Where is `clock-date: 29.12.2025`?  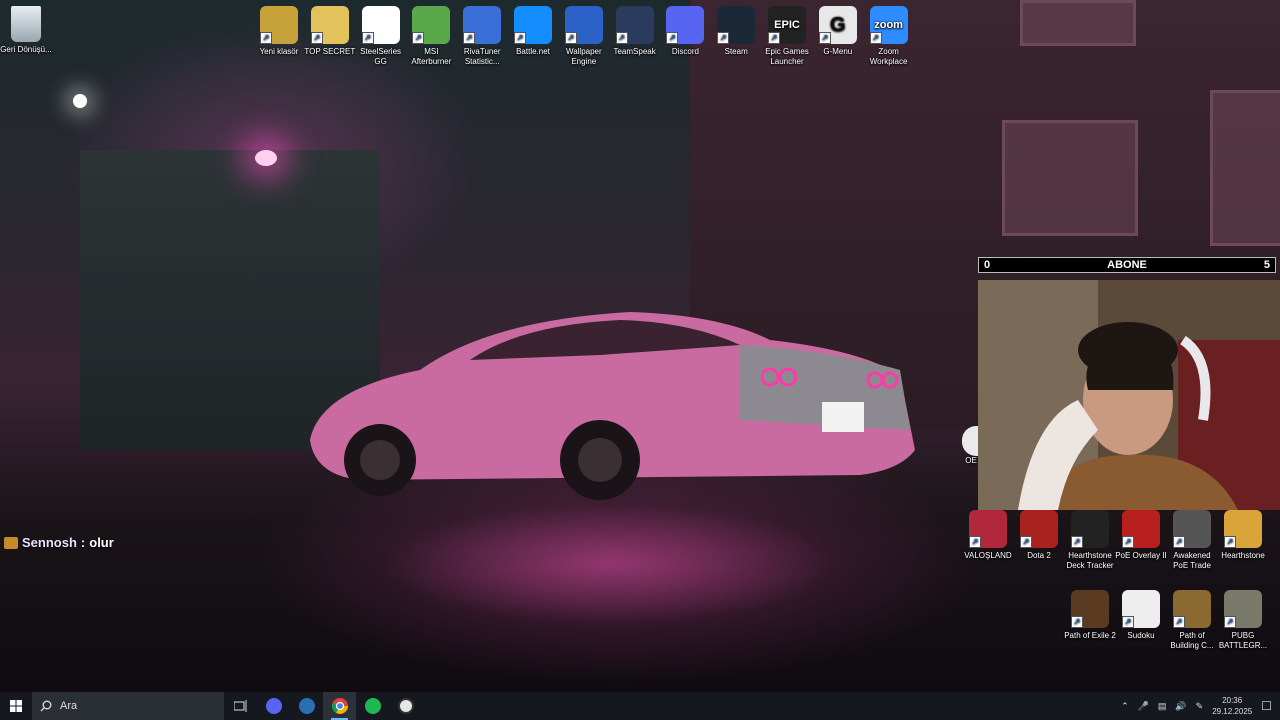
clock-date: 29.12.2025 is located at coordinates (1232, 711).